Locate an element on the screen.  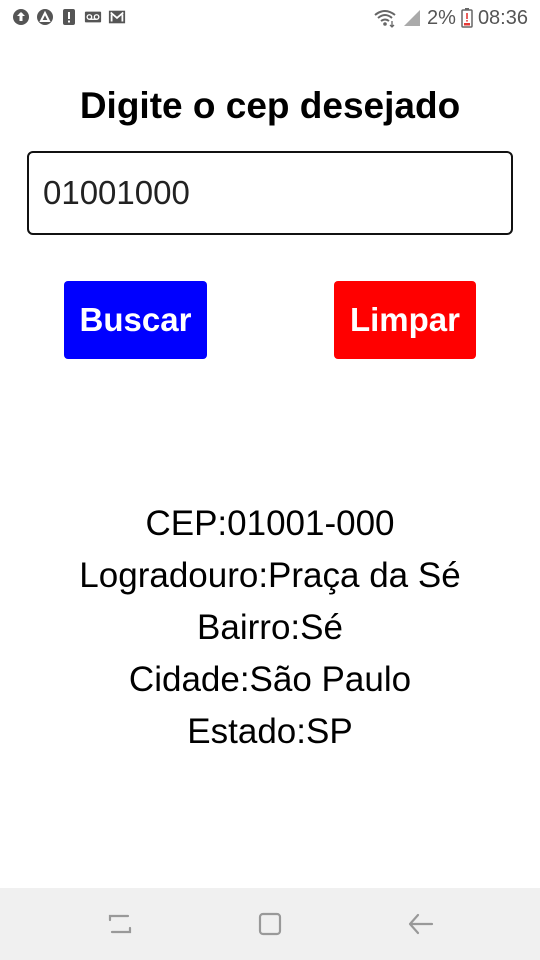
clock: 08:36 is located at coordinates (502, 18).